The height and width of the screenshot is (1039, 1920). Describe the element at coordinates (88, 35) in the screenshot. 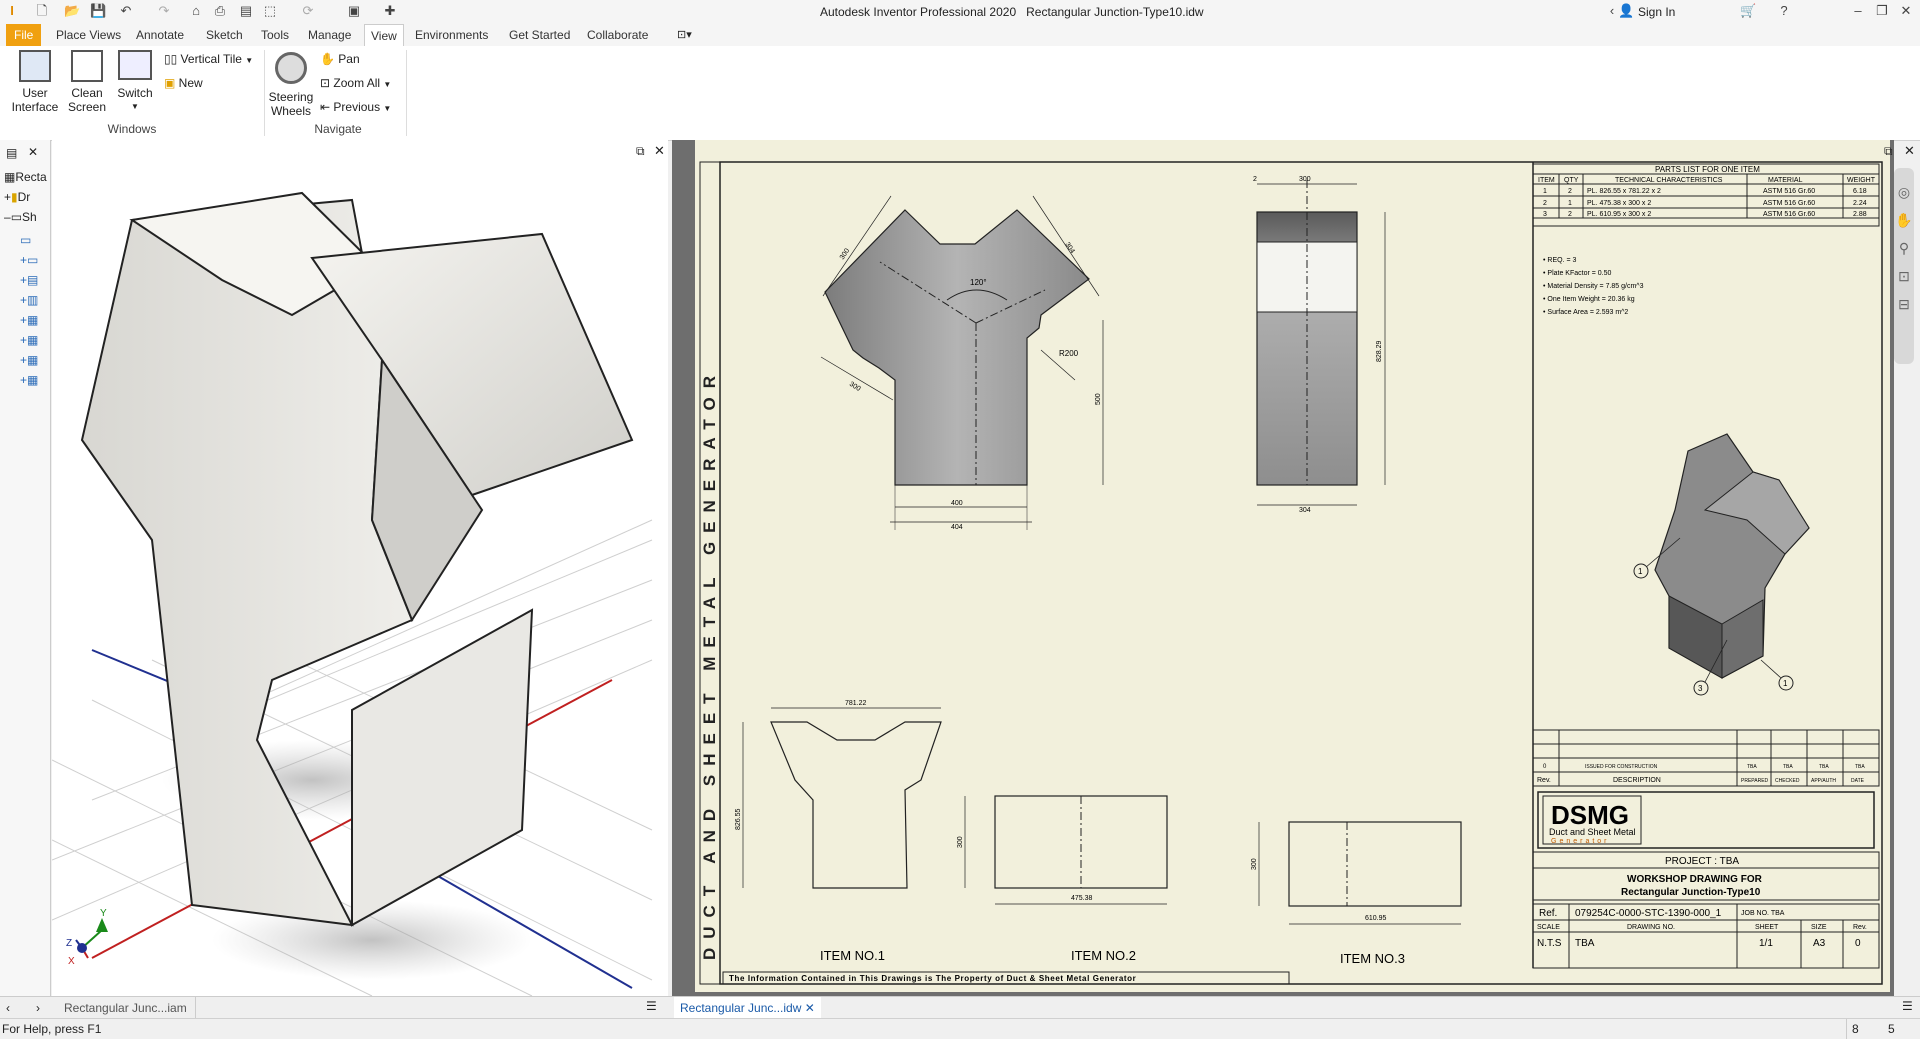

I see `tab-place-views: Place Views` at that location.